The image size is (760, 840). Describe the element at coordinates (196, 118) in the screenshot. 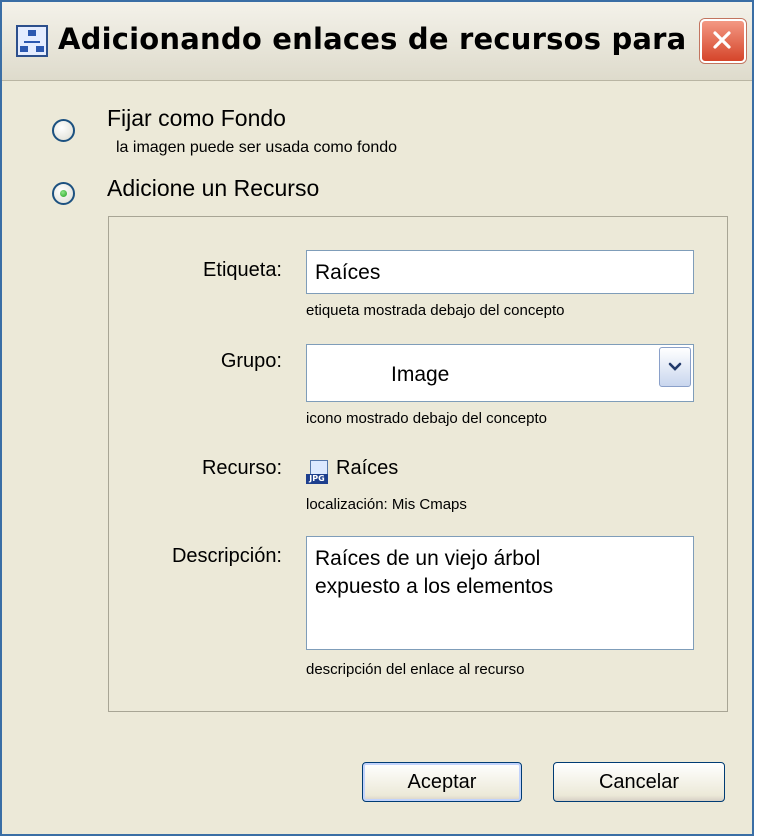

I see `radio-background-label: Fijar como Fondo` at that location.